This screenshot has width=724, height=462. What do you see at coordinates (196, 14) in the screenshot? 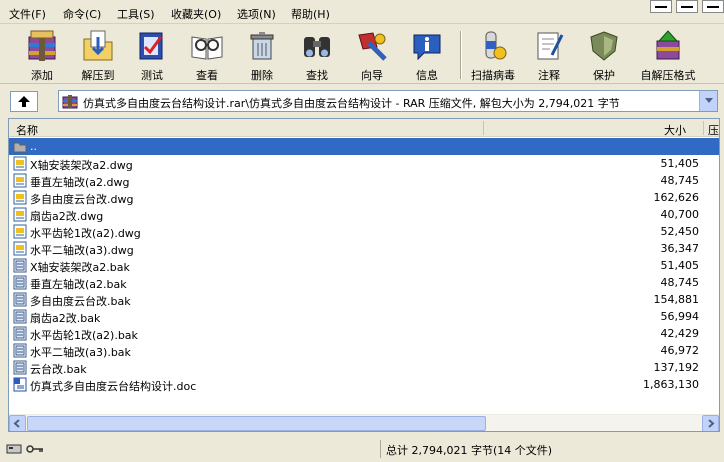
I see `menu-favorites: 收藏夹(O)` at bounding box center [196, 14].